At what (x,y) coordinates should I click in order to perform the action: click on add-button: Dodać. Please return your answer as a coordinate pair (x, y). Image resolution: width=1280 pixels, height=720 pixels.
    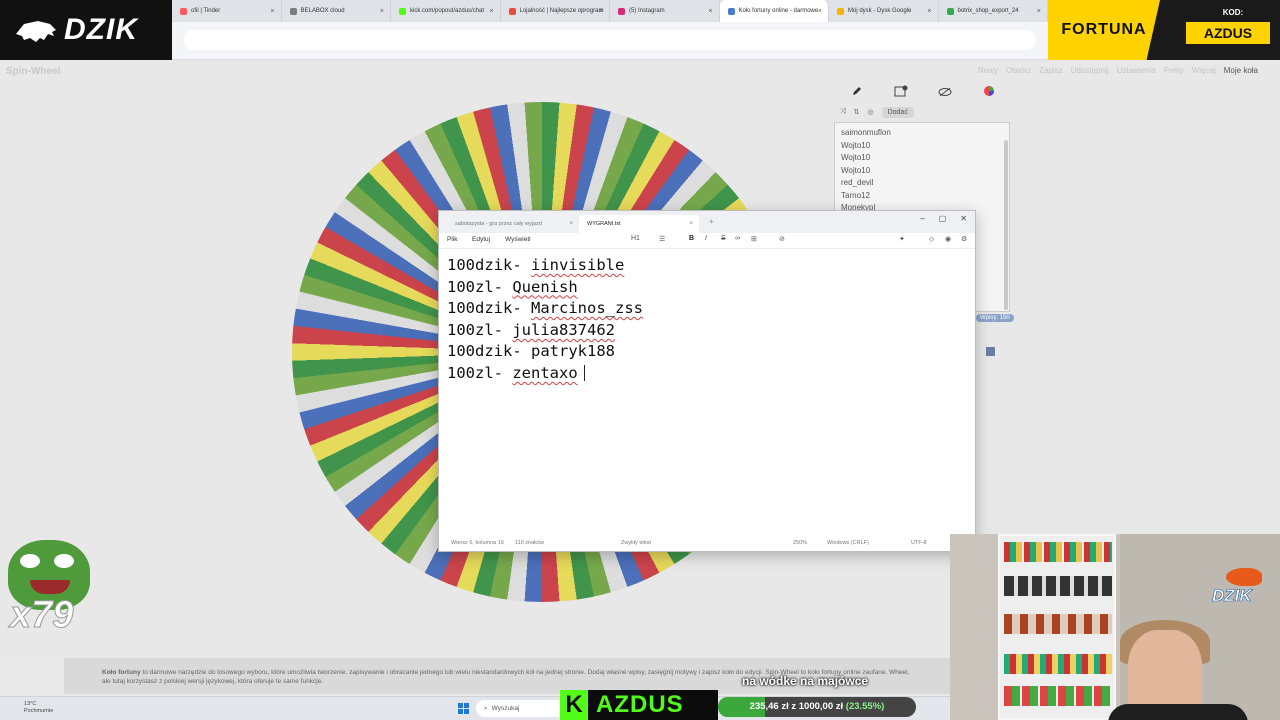
    Looking at the image, I should click on (897, 112).